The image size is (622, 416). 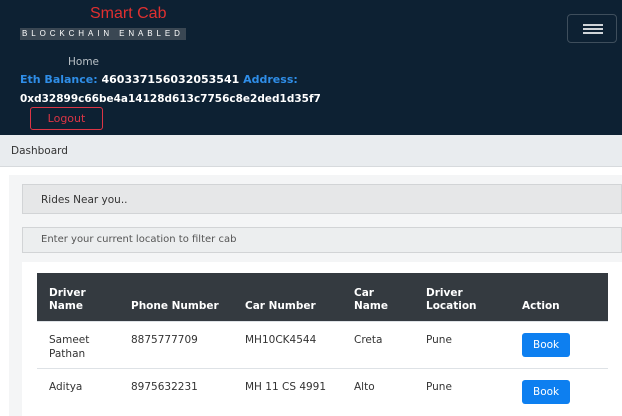 I want to click on address-label: Address:, so click(x=270, y=79).